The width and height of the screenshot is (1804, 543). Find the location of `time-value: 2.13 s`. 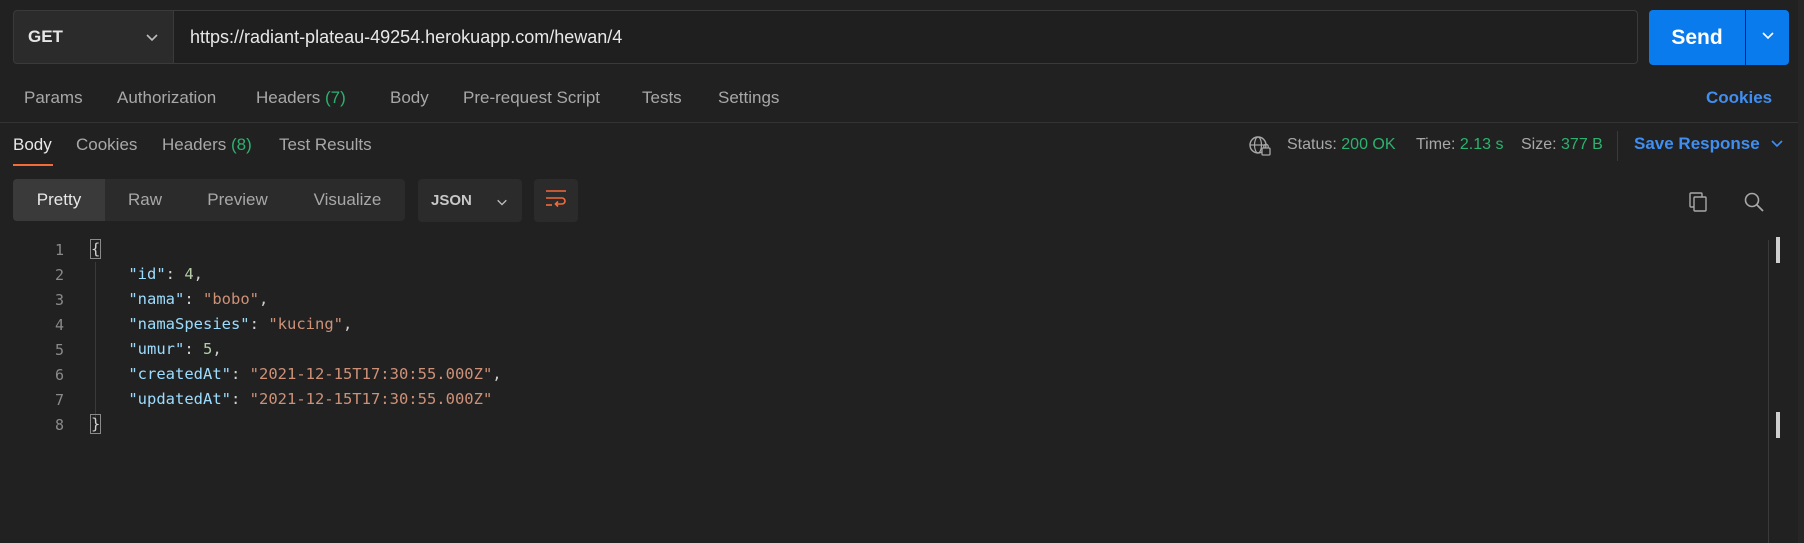

time-value: 2.13 s is located at coordinates (1481, 144).